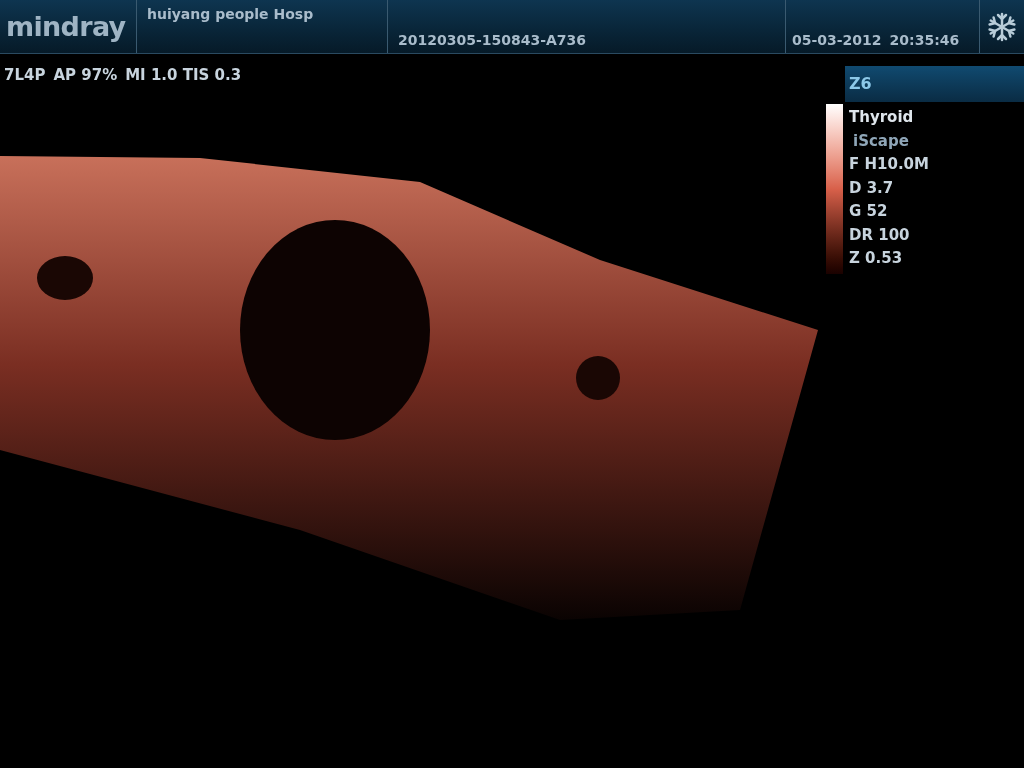  What do you see at coordinates (924, 40) in the screenshot?
I see `time-text: 20:35:46` at bounding box center [924, 40].